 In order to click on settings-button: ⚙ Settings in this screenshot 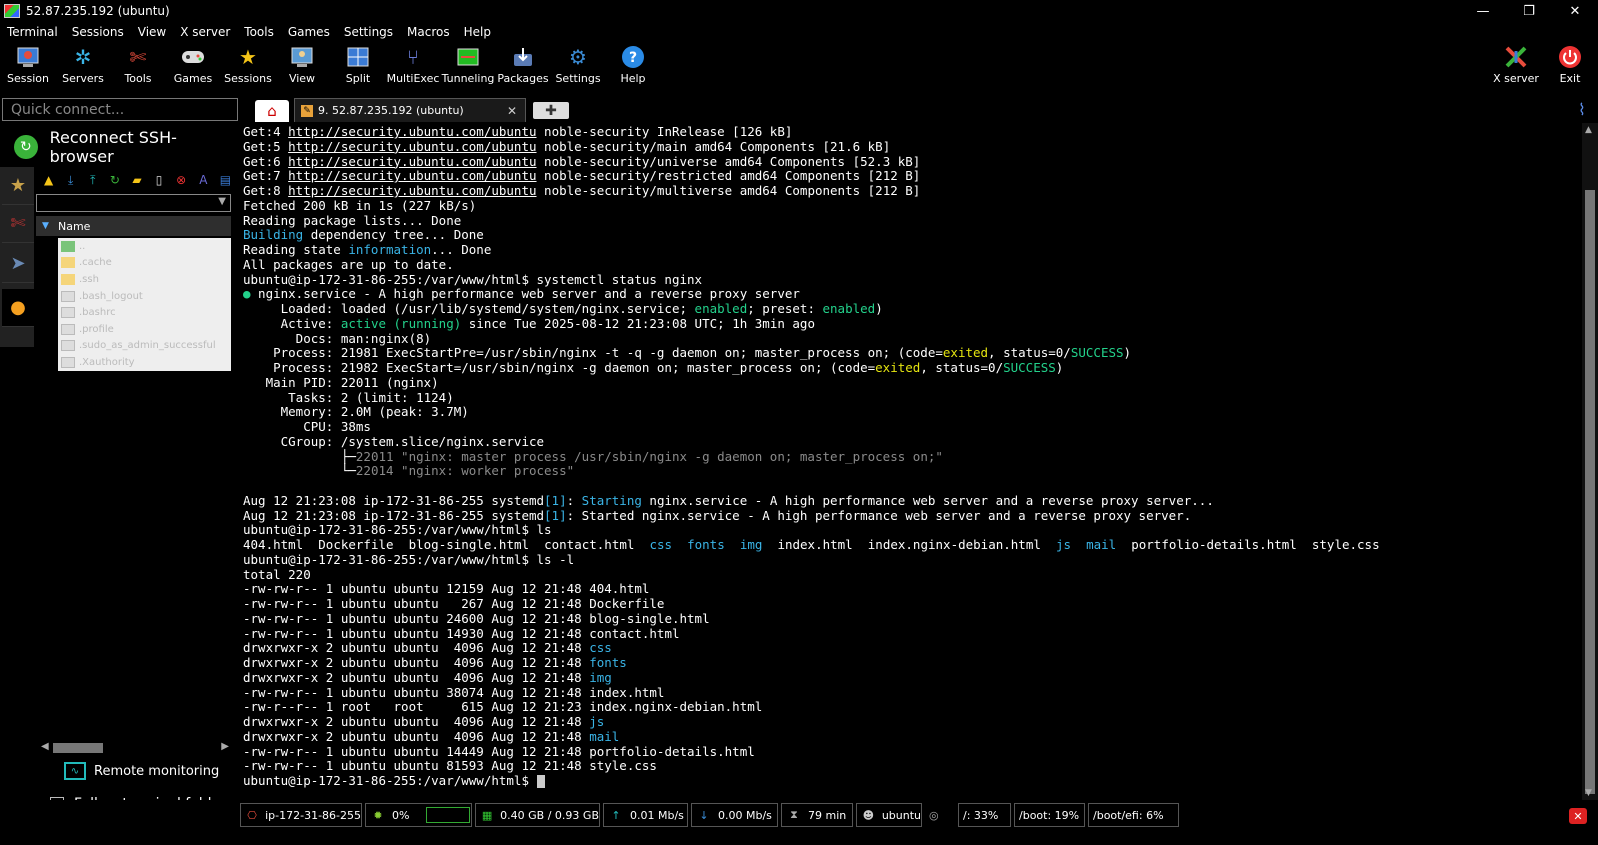, I will do `click(578, 67)`.